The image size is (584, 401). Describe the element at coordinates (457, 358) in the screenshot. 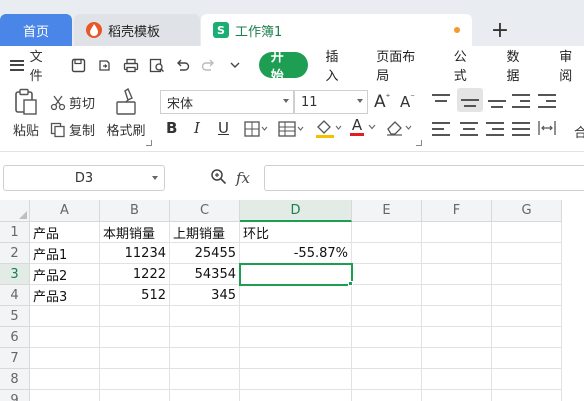

I see `cell-f7` at that location.